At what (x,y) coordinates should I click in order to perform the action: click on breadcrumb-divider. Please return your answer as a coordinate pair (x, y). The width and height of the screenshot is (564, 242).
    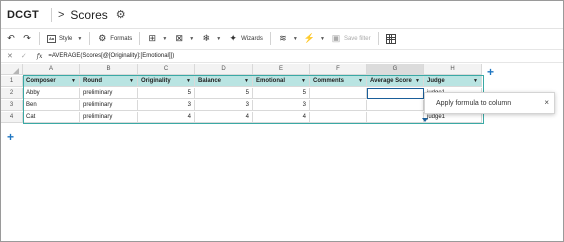
    Looking at the image, I should click on (51, 14).